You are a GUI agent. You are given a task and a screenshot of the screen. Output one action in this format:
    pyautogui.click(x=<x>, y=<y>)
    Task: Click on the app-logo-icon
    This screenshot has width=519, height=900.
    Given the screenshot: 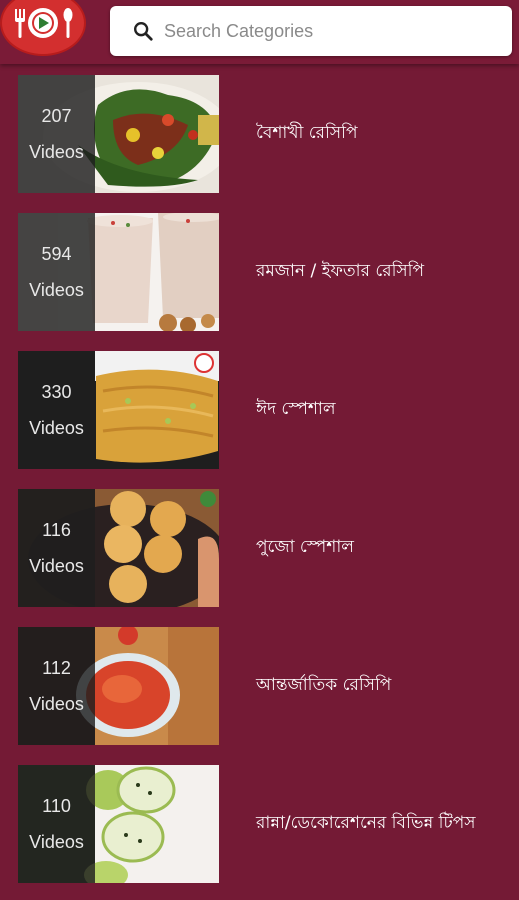 What is the action you would take?
    pyautogui.click(x=43, y=28)
    